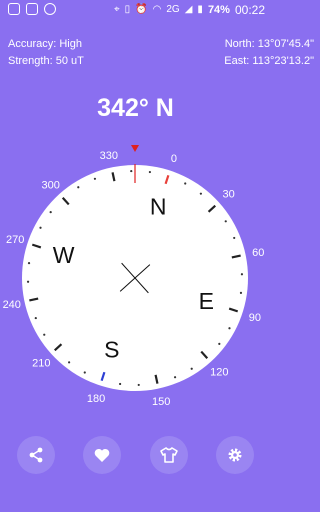  What do you see at coordinates (111, 349) in the screenshot?
I see `cardinal-s: S` at bounding box center [111, 349].